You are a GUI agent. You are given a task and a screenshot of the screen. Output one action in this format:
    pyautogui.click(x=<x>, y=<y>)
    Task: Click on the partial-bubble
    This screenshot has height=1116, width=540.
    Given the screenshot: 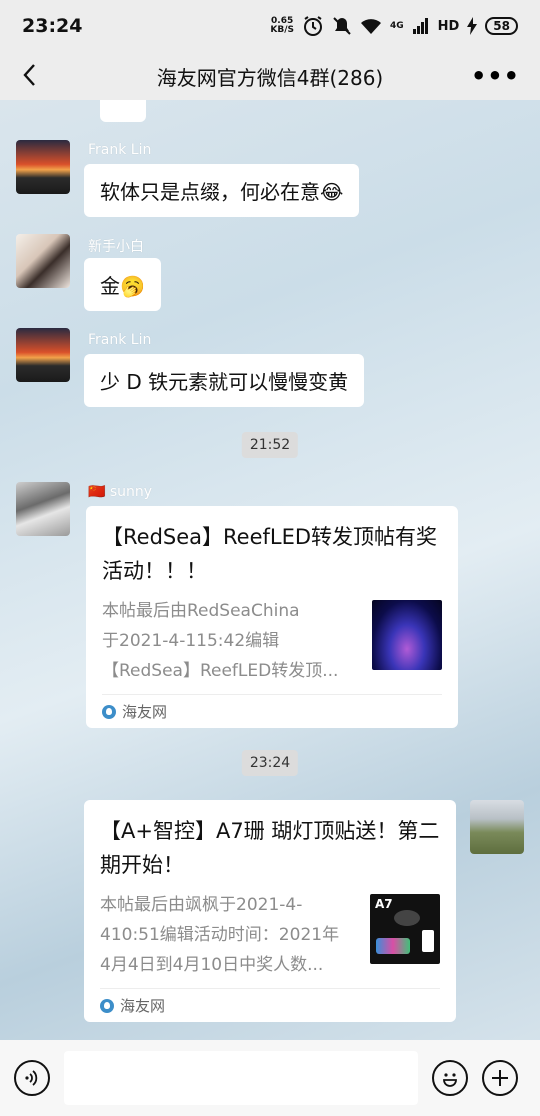 What is the action you would take?
    pyautogui.click(x=123, y=111)
    